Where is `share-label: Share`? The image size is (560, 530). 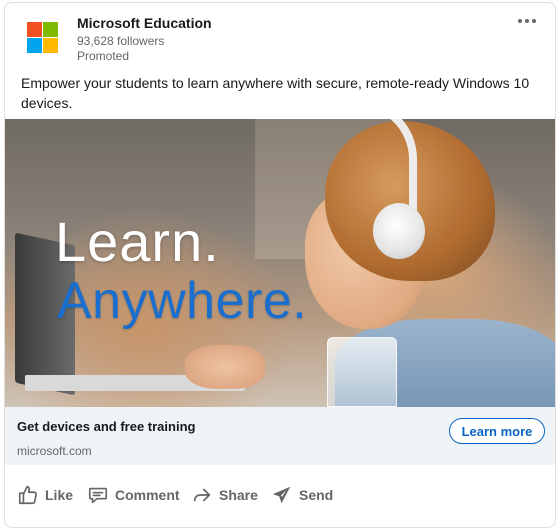
share-label: Share is located at coordinates (238, 495).